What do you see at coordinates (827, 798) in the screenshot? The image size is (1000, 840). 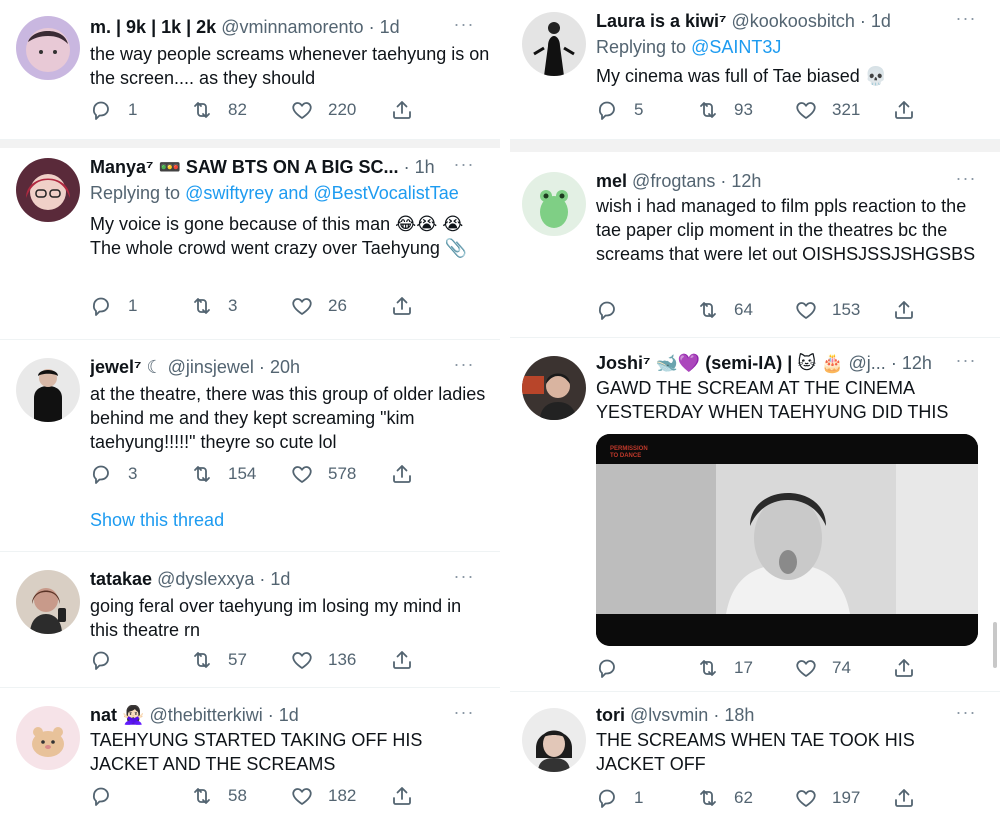 I see `like-button: 197` at bounding box center [827, 798].